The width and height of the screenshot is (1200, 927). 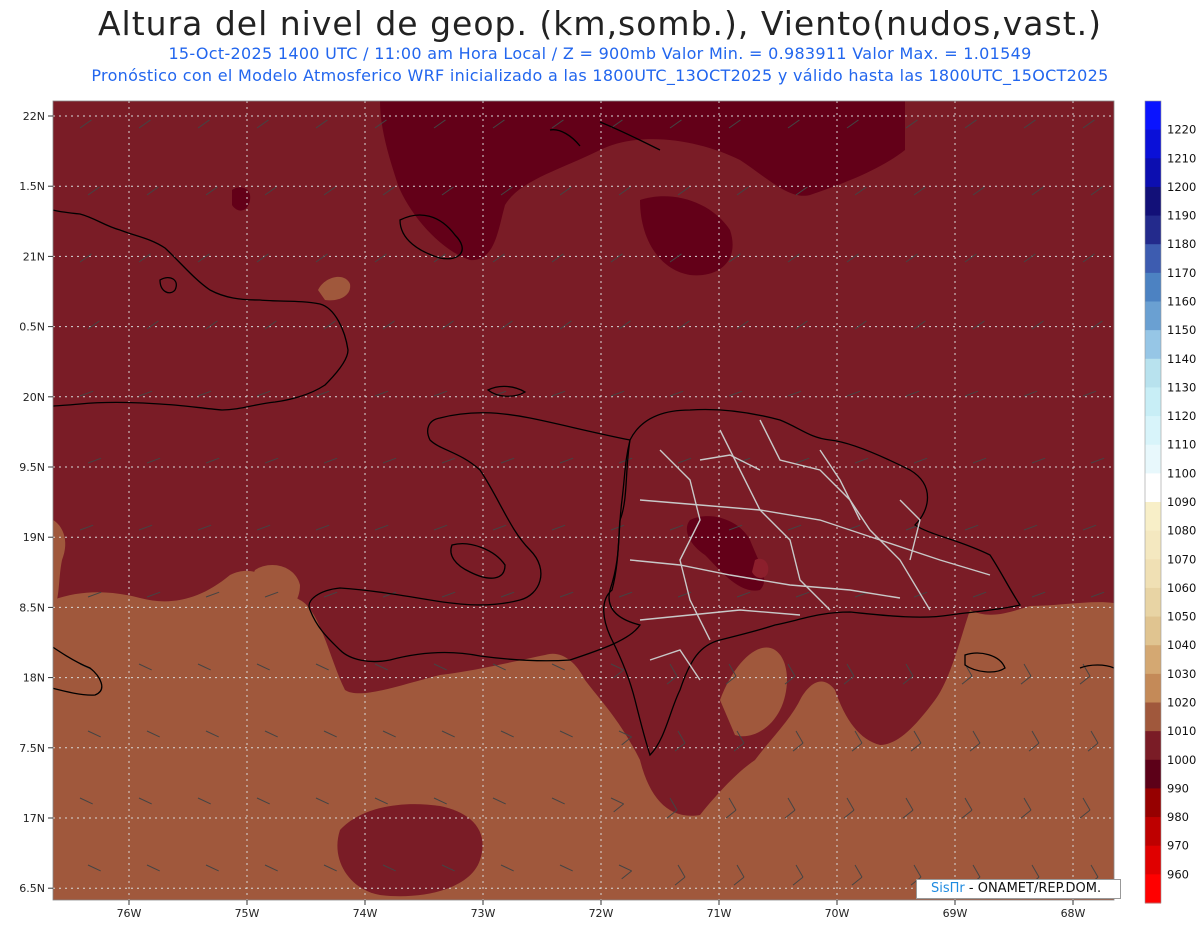 What do you see at coordinates (247, 913) in the screenshot?
I see `lon-tick-label: 75W` at bounding box center [247, 913].